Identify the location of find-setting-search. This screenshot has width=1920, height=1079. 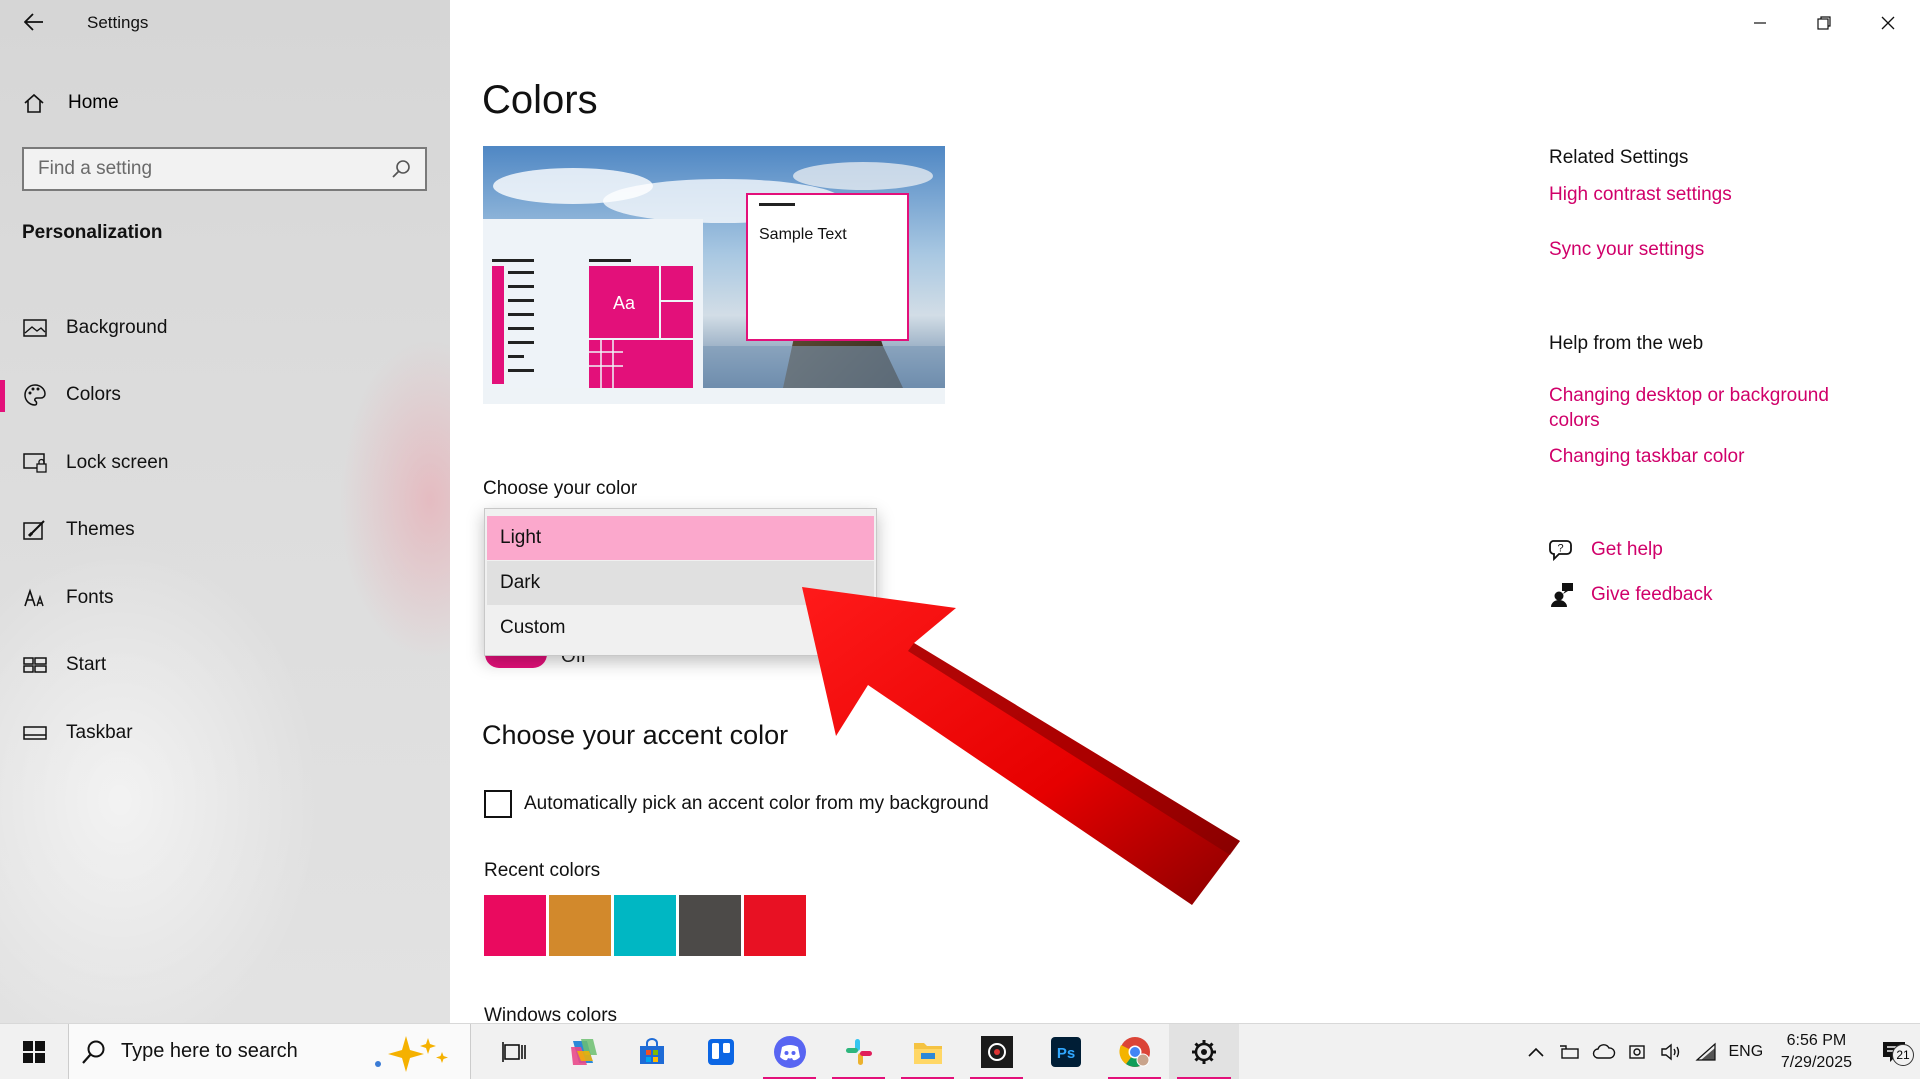
(224, 169).